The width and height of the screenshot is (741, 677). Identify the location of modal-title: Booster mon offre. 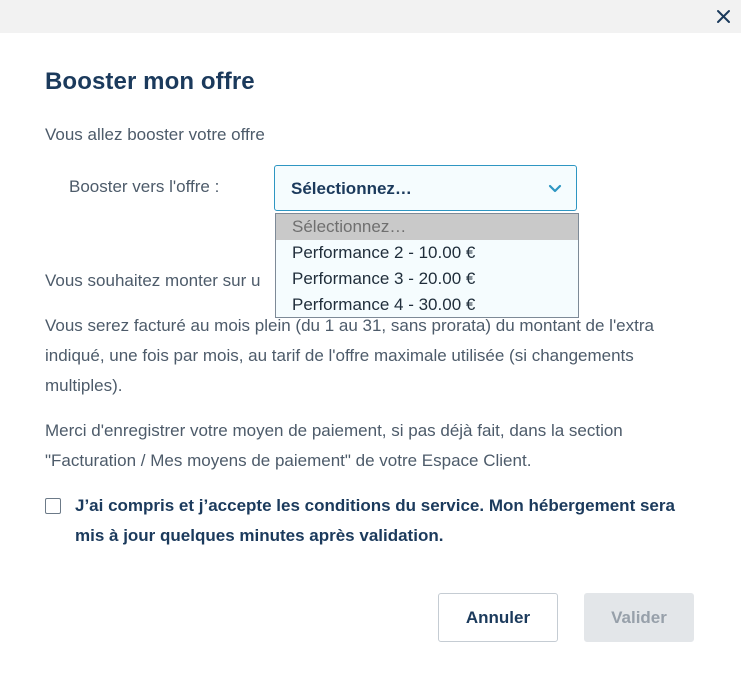
(150, 81).